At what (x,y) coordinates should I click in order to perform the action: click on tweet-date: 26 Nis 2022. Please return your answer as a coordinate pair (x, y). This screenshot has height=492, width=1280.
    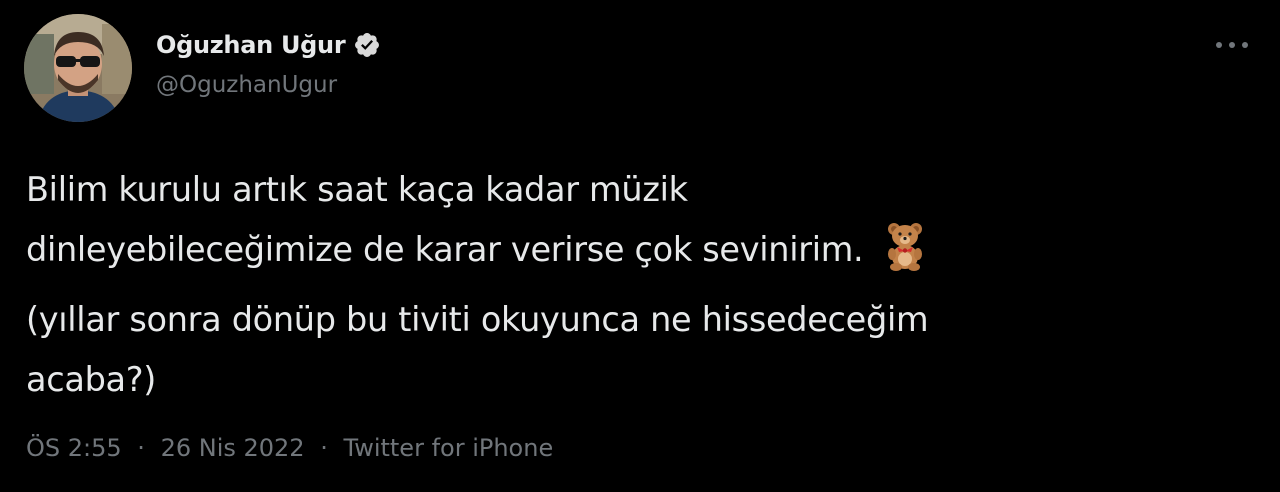
    Looking at the image, I should click on (233, 448).